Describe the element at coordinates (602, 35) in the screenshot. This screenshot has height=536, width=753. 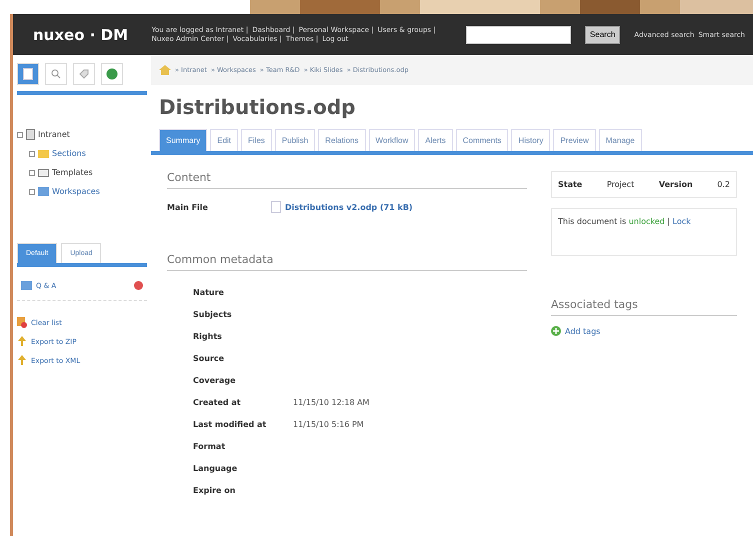
I see `search-button: Search` at that location.